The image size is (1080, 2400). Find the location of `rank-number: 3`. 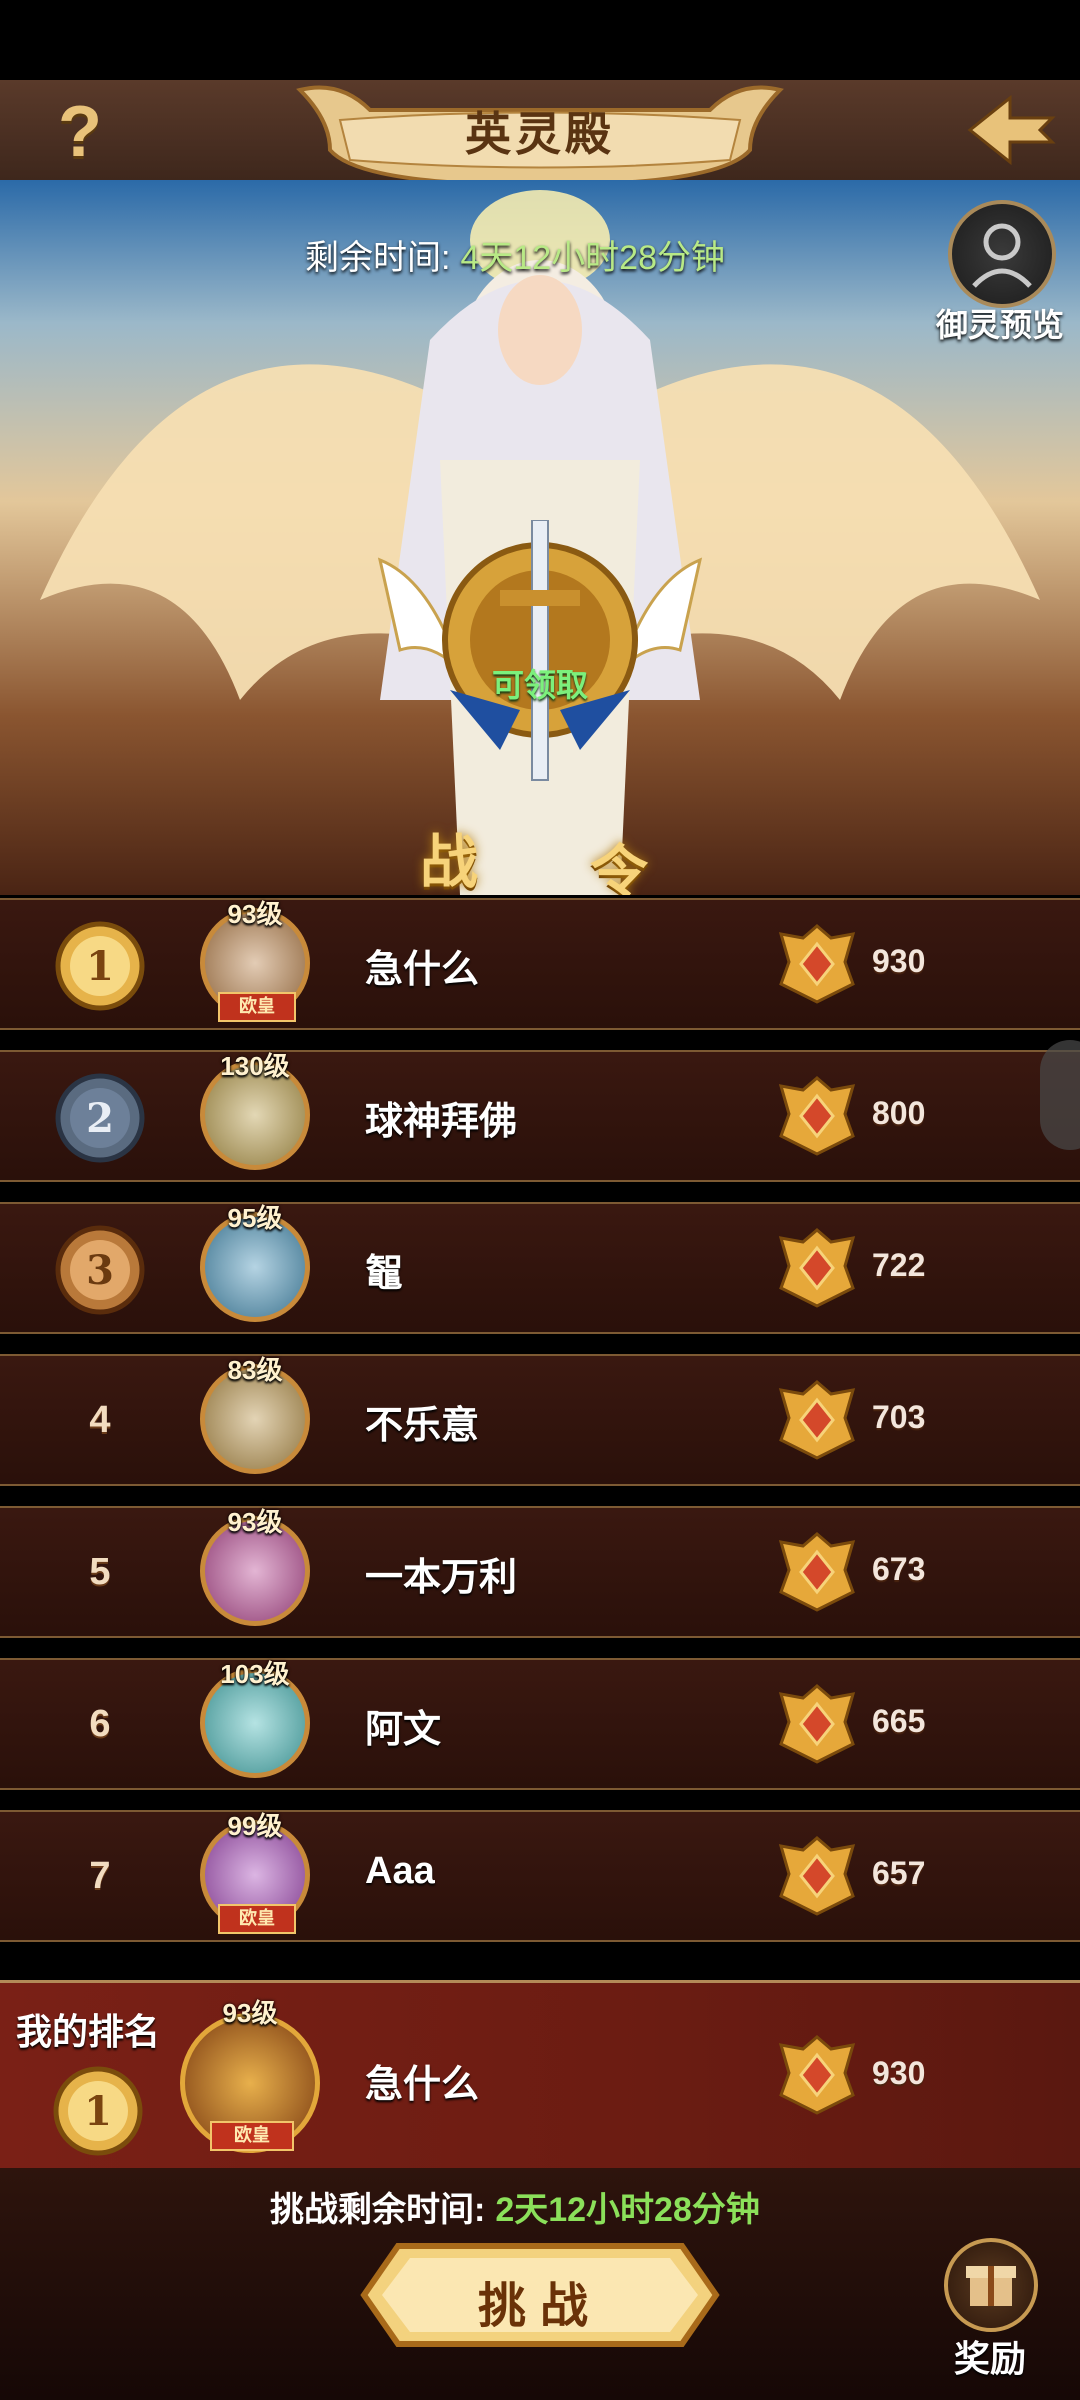

rank-number: 3 is located at coordinates (100, 1270).